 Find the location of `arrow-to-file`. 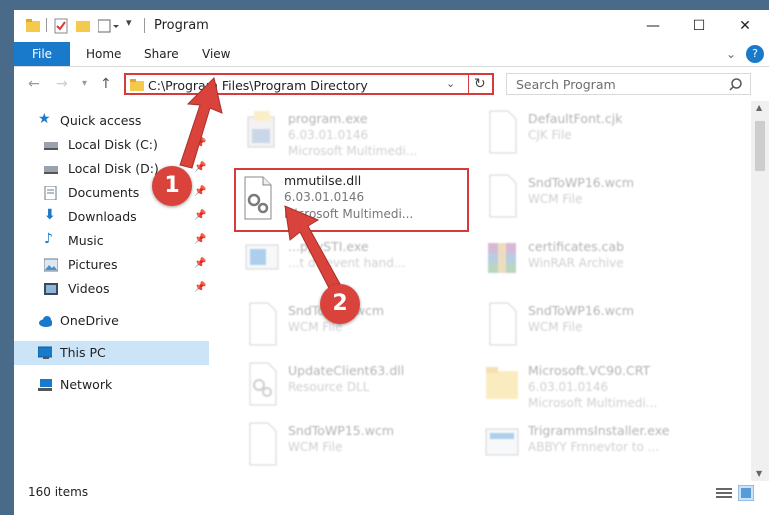

arrow-to-file is located at coordinates (312, 248).